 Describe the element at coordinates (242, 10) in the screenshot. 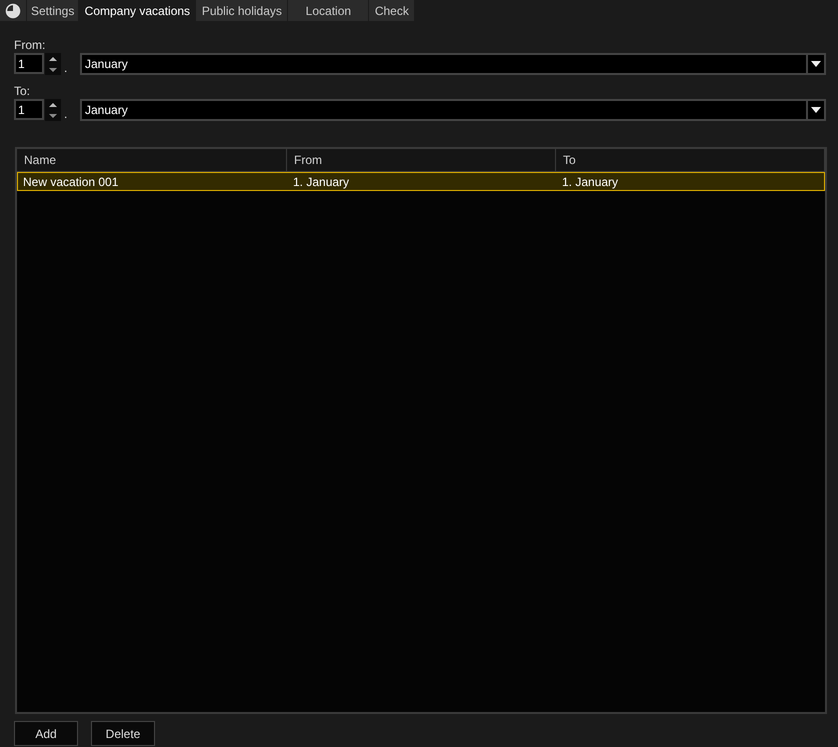

I see `tab: Public holidays` at that location.